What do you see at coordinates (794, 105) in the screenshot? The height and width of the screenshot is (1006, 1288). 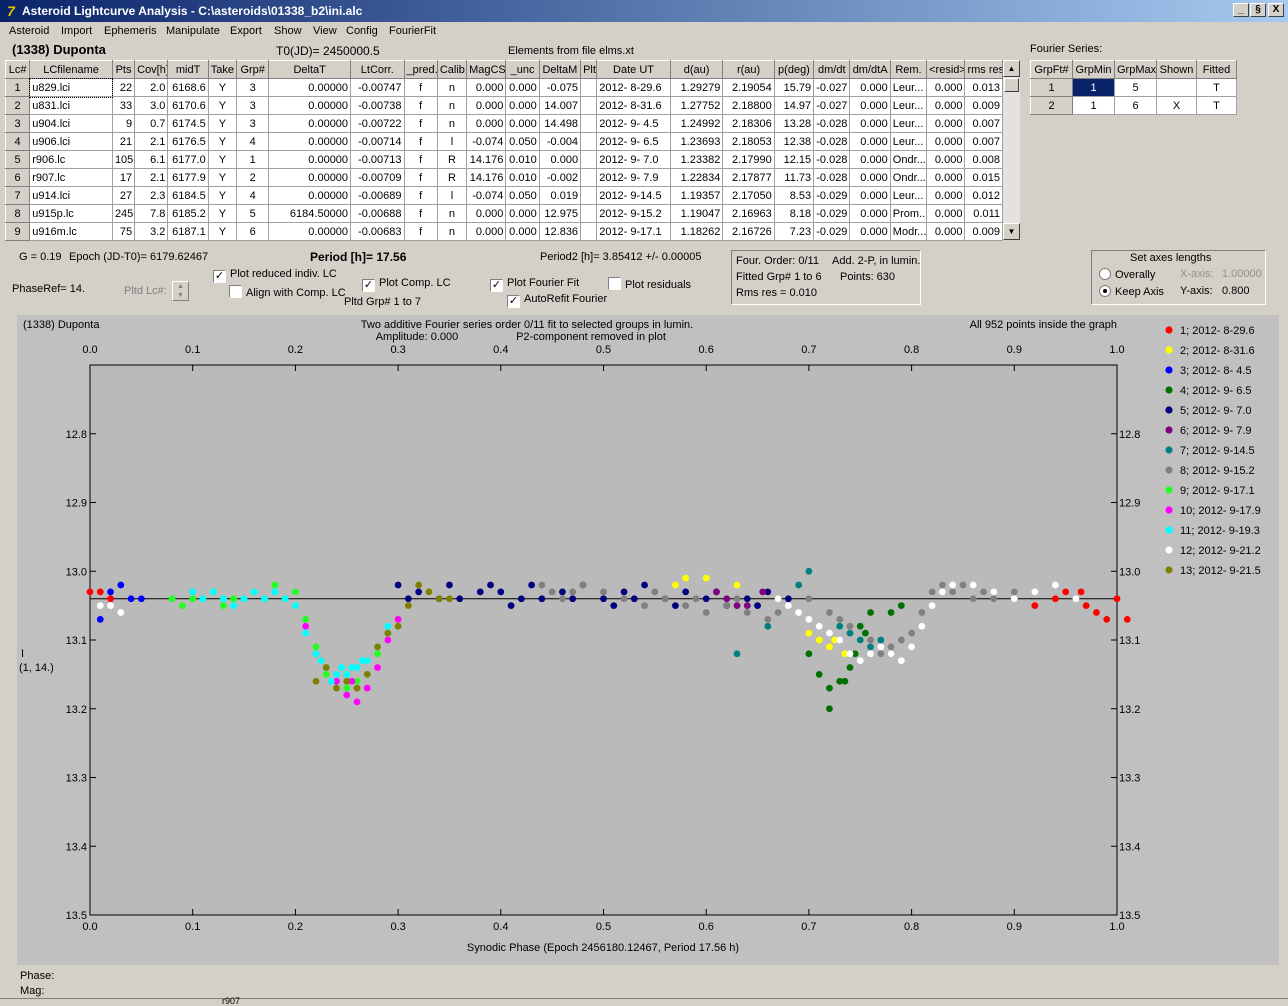 I see `table-cell: 14.97` at bounding box center [794, 105].